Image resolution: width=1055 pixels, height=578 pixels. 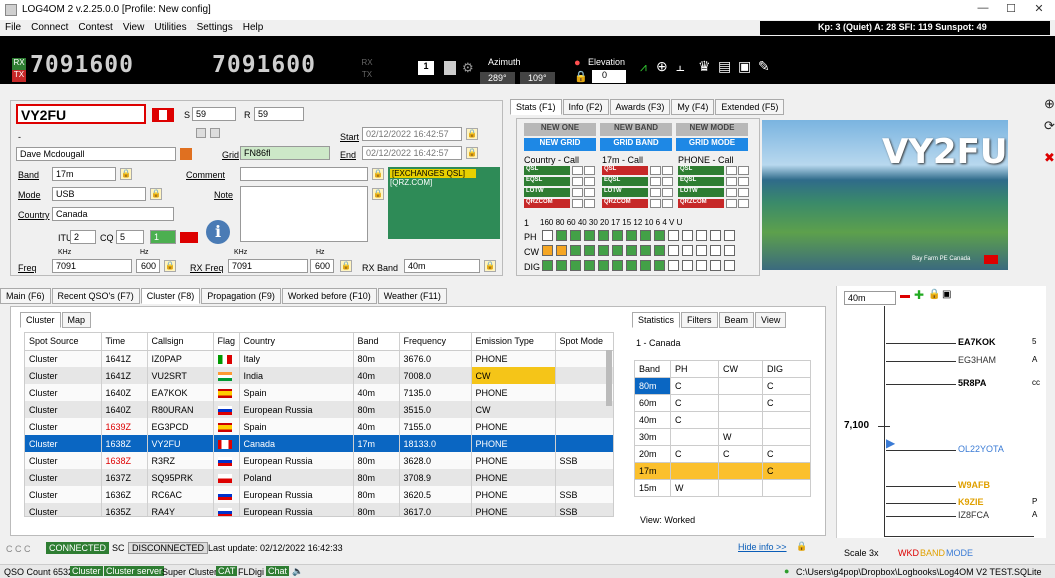 I want to click on stat-row: 60m C C, so click(x=722, y=403).